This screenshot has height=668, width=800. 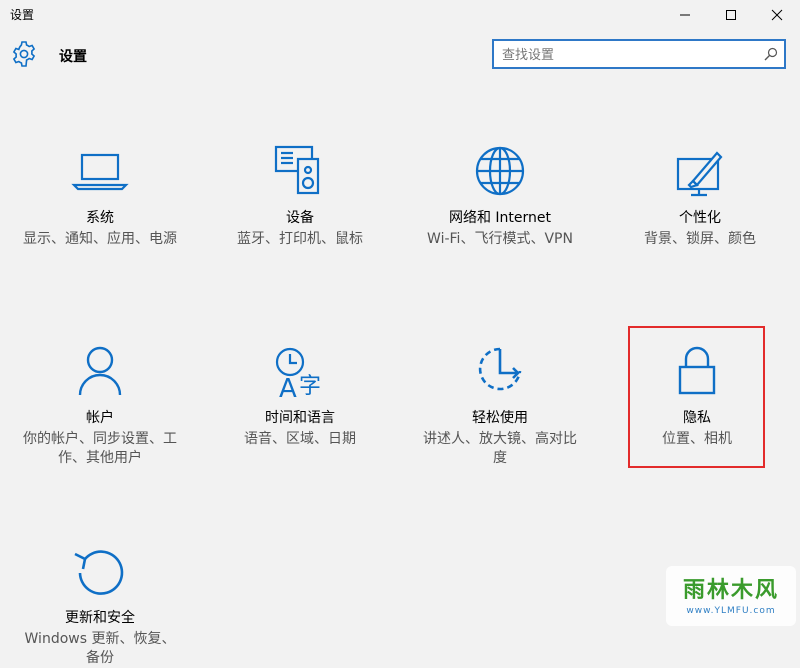 I want to click on tile-label: 轻松使用, so click(x=500, y=418).